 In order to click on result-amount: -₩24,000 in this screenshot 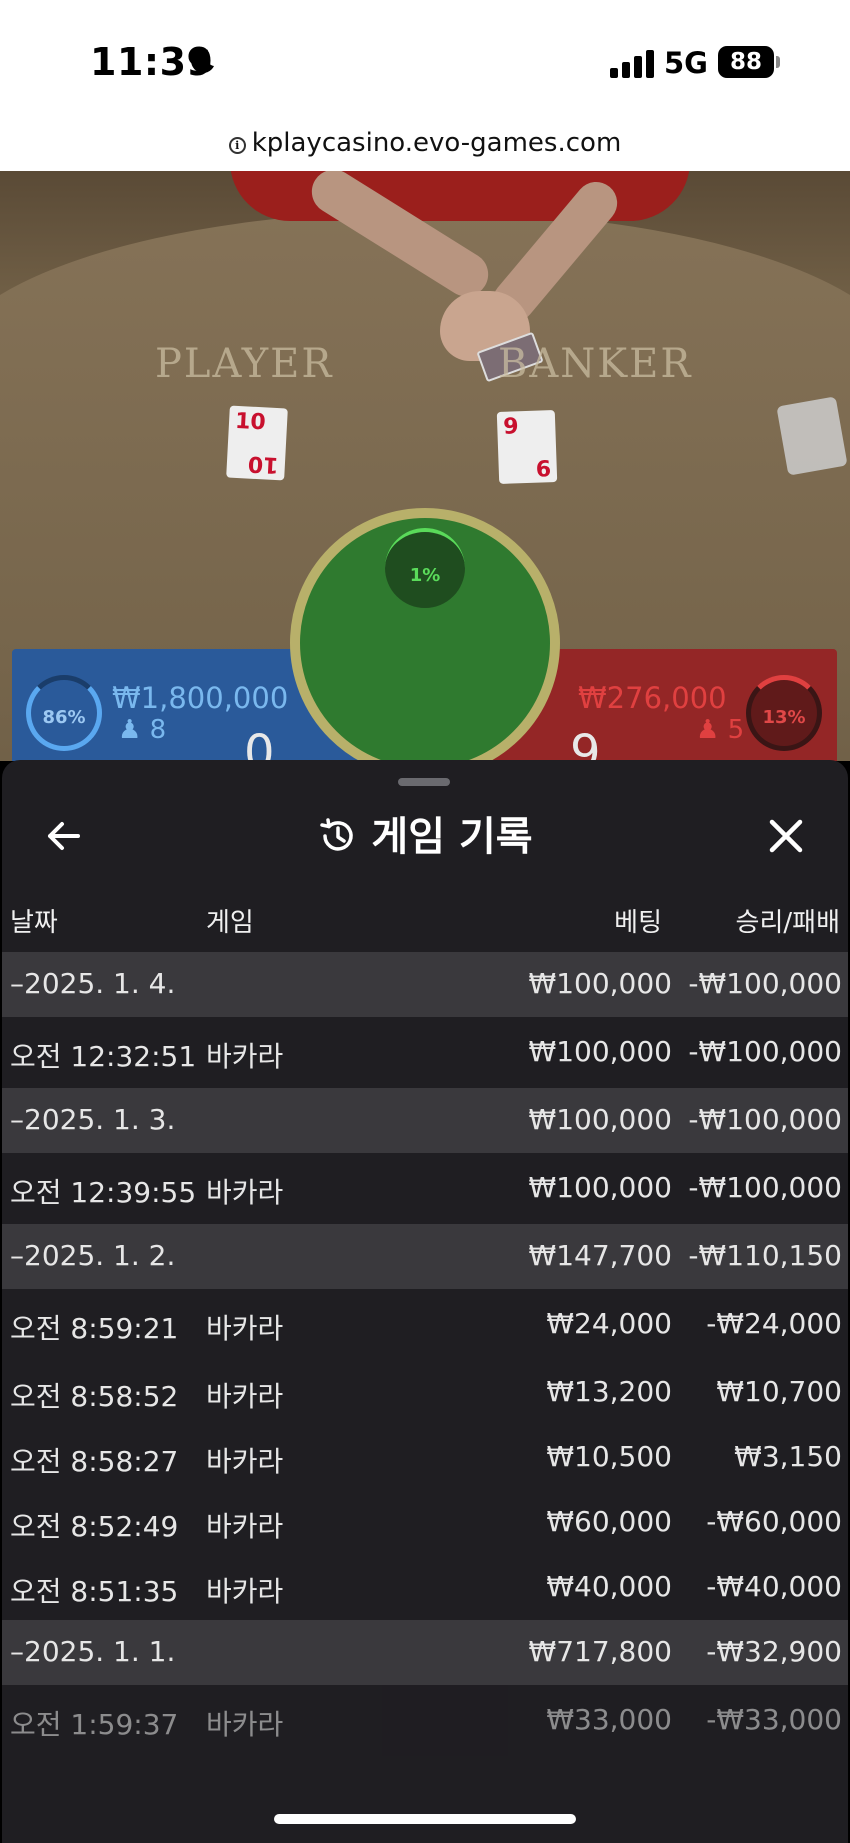, I will do `click(774, 1323)`.